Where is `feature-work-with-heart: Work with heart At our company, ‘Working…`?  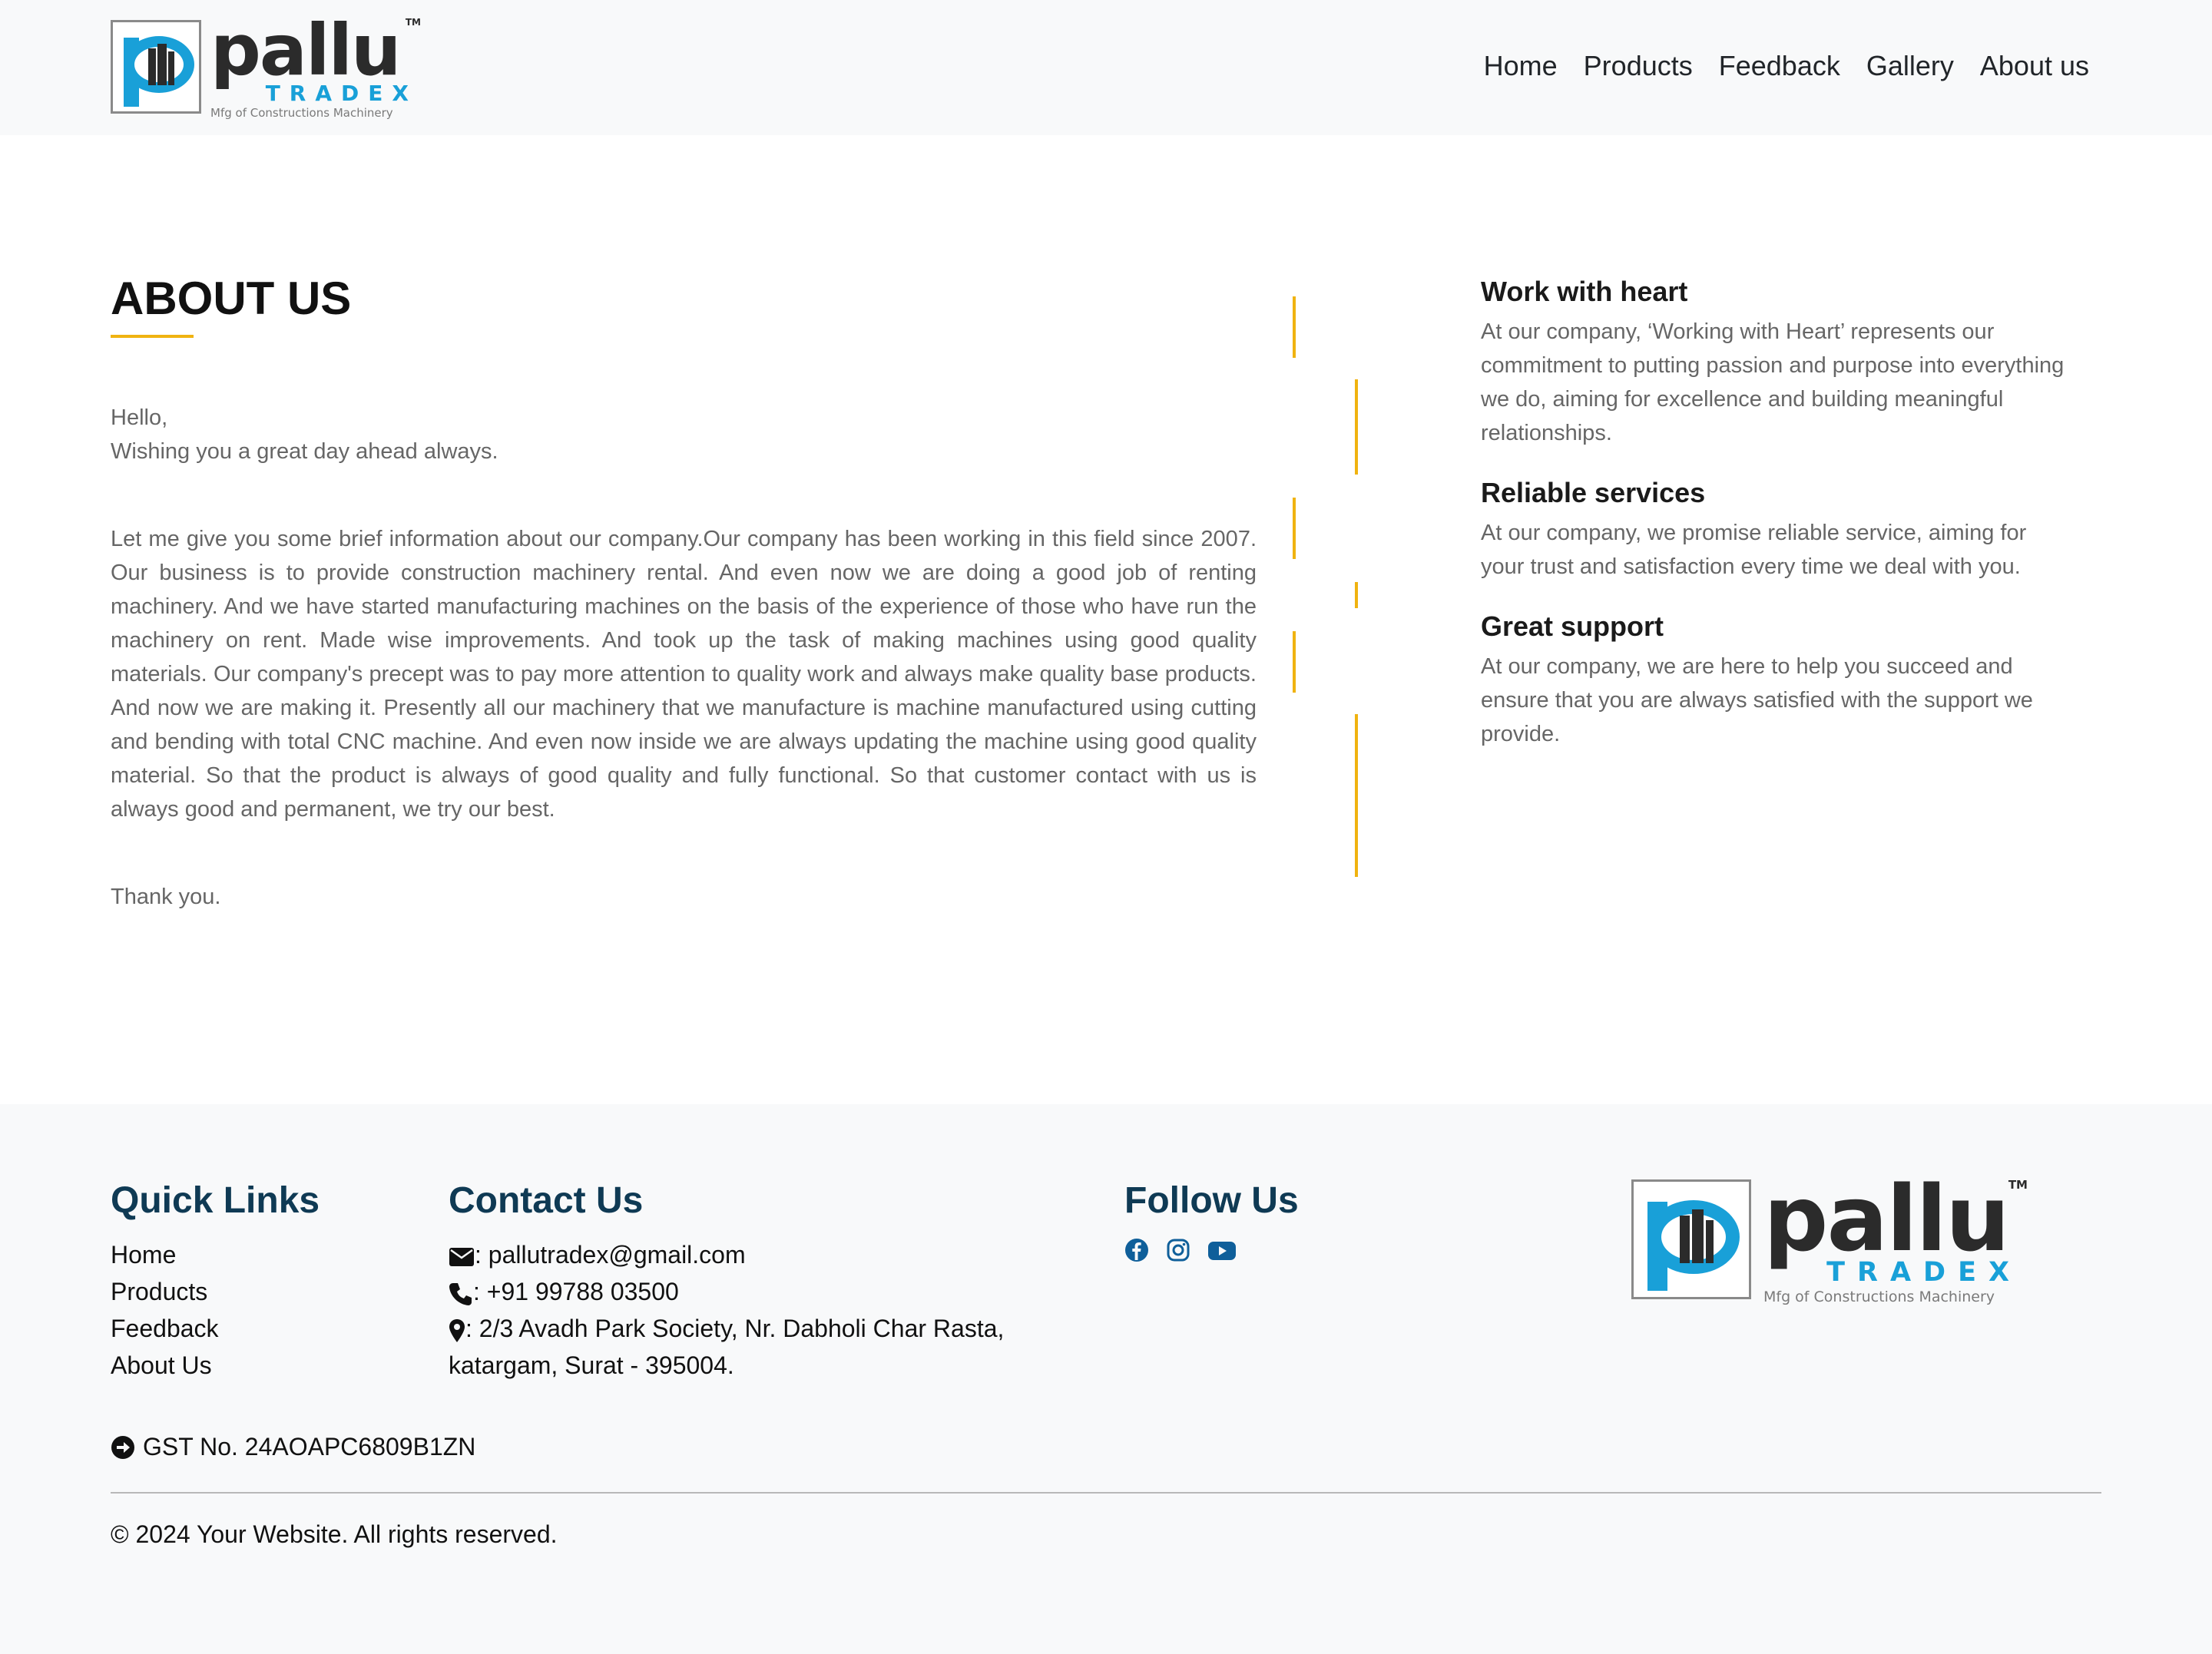
feature-work-with-heart: Work with heart At our company, ‘Working… is located at coordinates (1773, 362).